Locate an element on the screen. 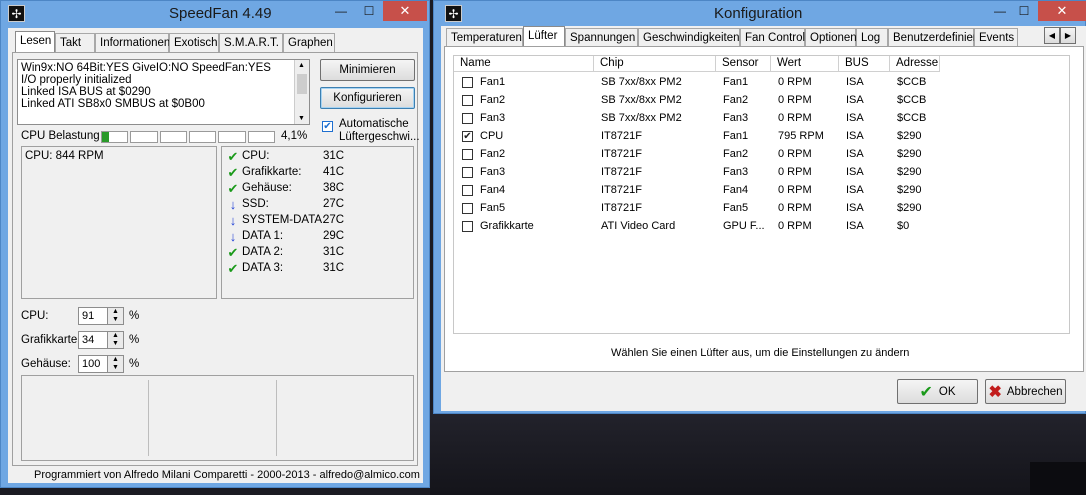  temperature-value: 31C is located at coordinates (334, 268).